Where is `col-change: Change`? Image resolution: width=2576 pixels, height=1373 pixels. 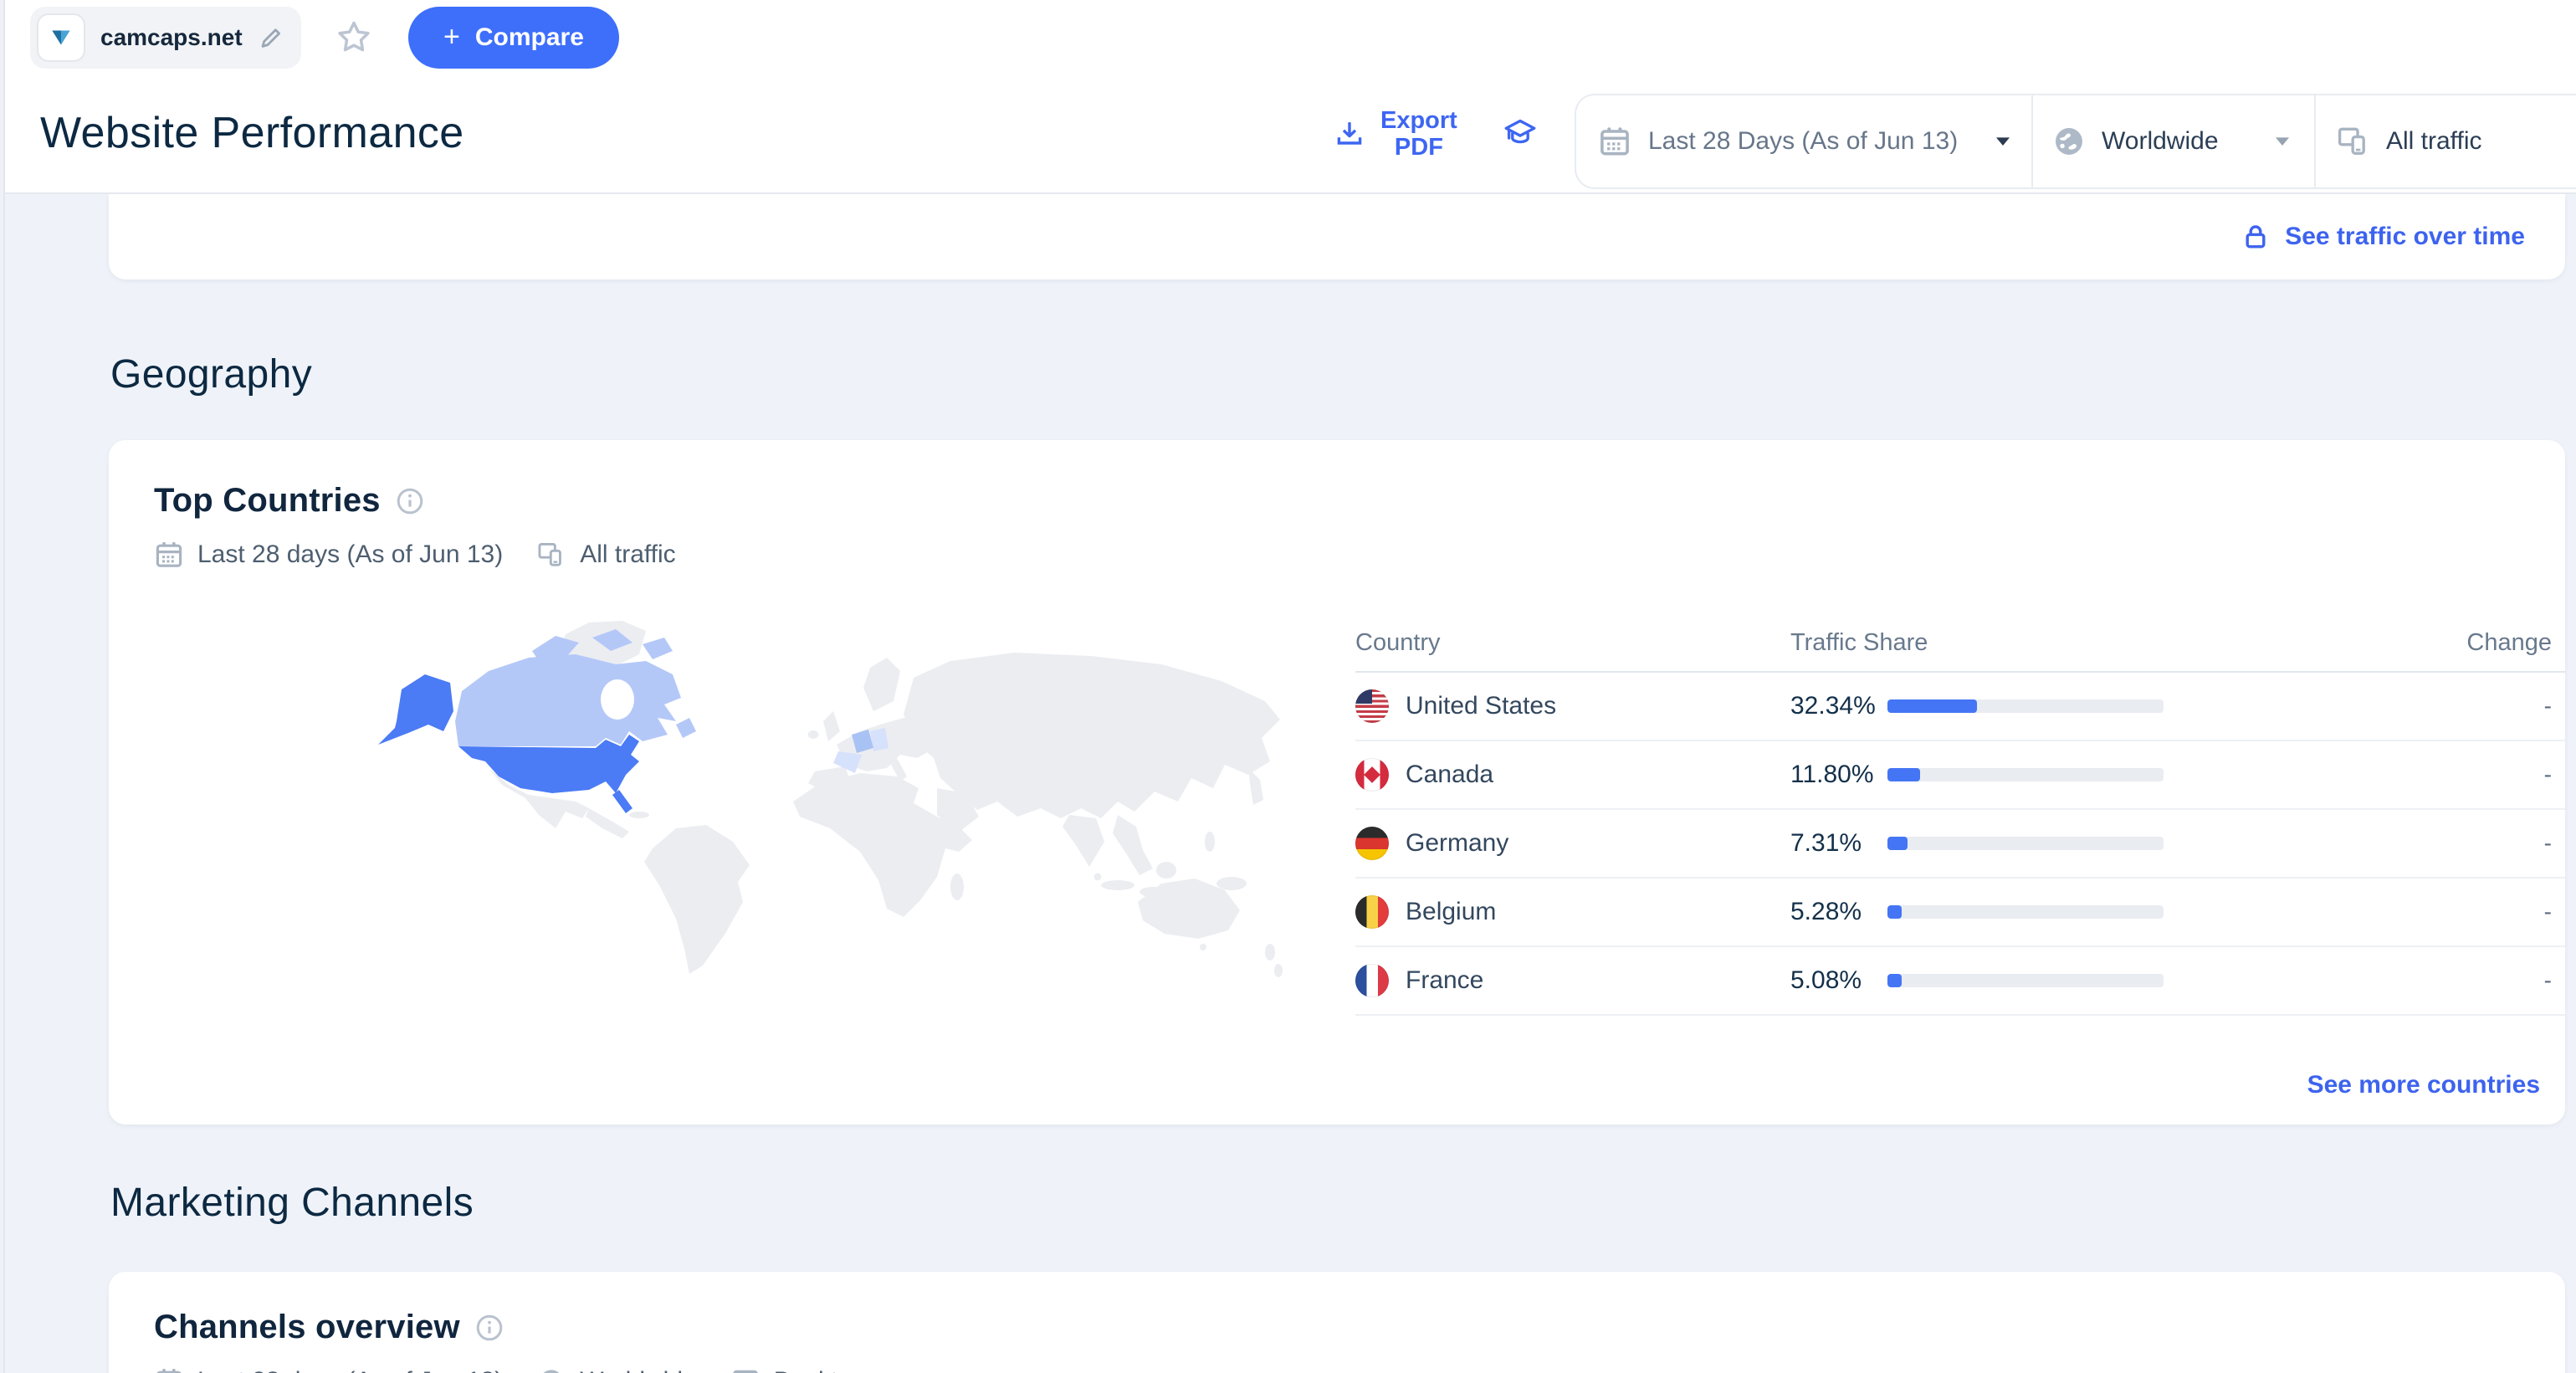 col-change: Change is located at coordinates (2509, 642).